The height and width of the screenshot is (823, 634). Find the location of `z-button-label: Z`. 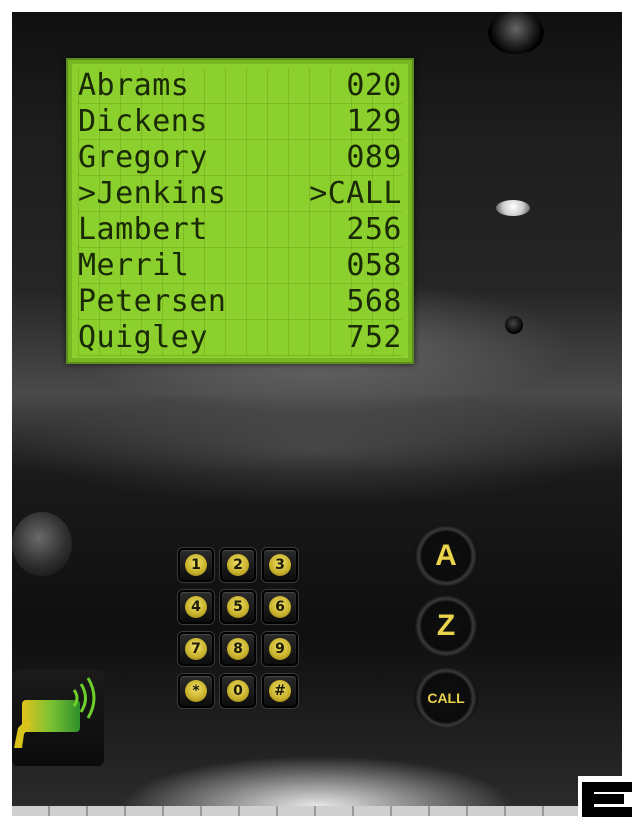

z-button-label: Z is located at coordinates (446, 625).